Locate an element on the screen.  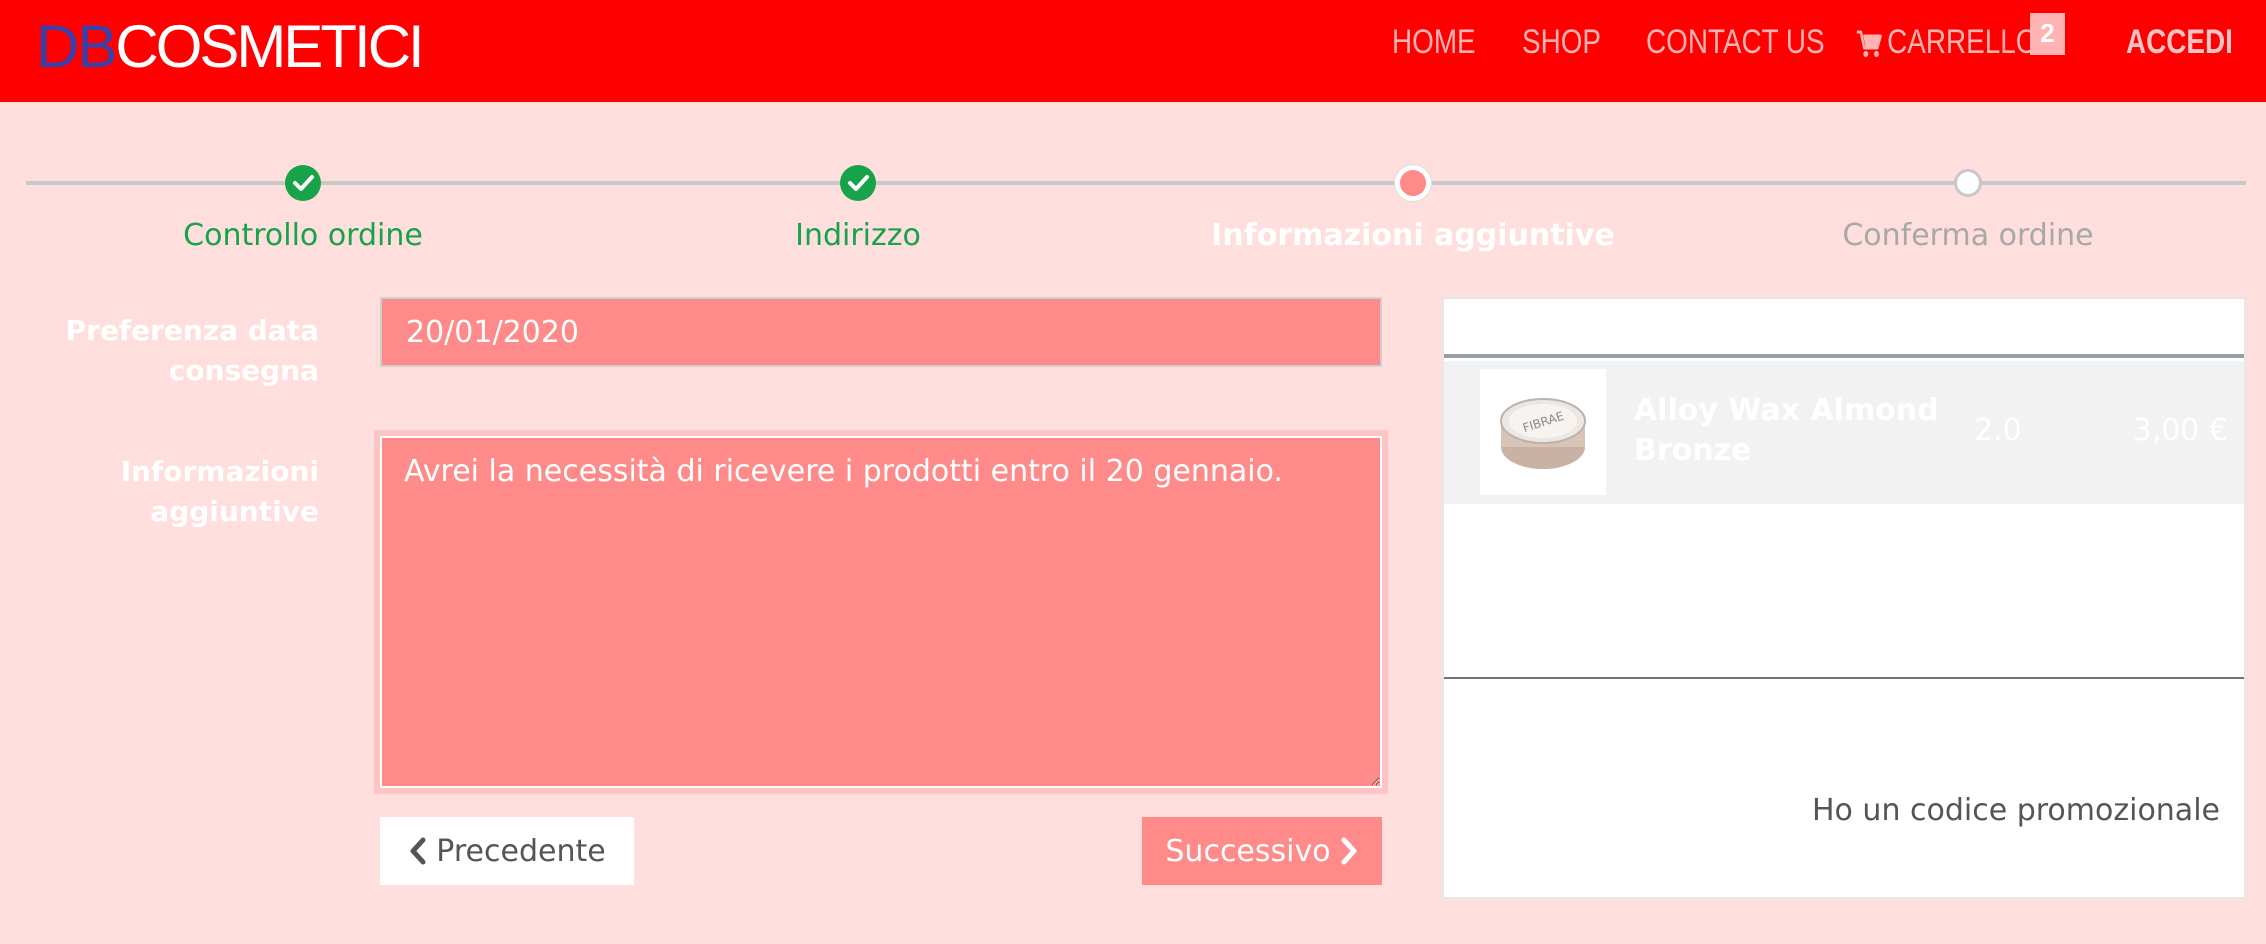
product-quantity: 2.0 is located at coordinates (1998, 430).